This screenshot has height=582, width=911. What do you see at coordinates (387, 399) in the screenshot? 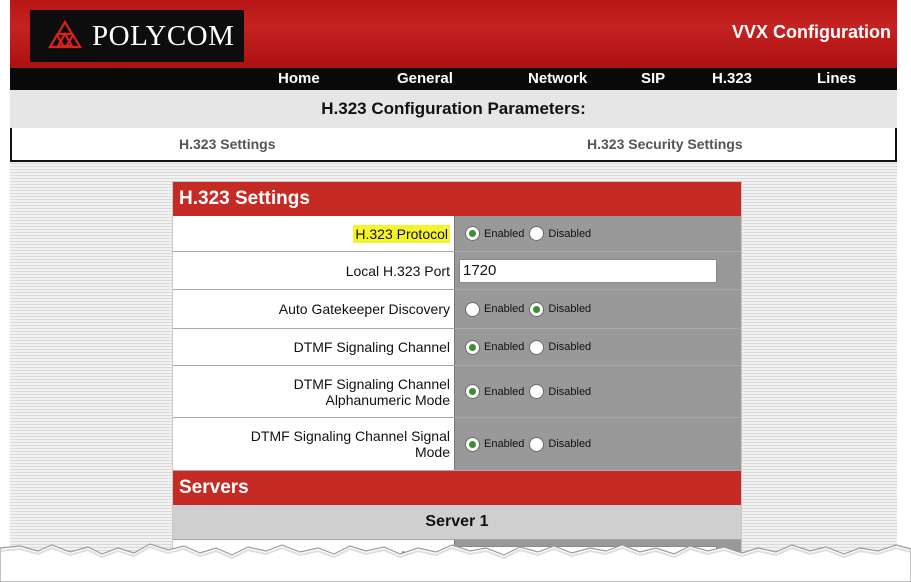
I see `dtmf-alphanumeric-label-line2: Alphanumeric Mode` at bounding box center [387, 399].